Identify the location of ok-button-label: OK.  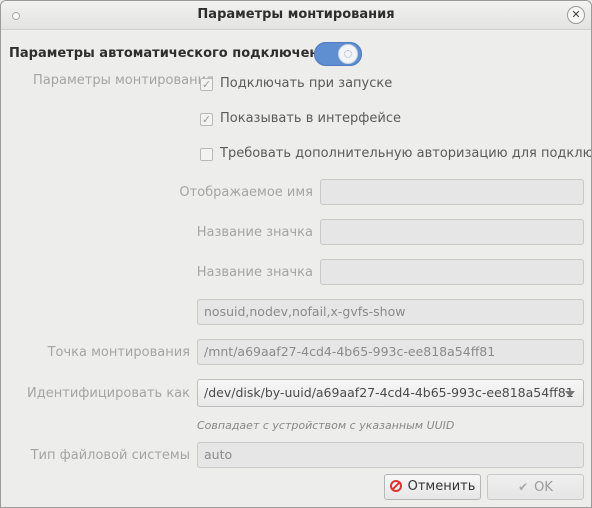
(543, 487).